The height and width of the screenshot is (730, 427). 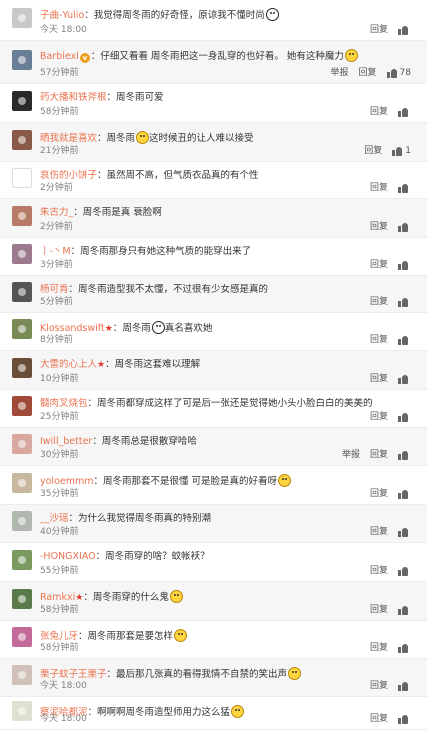 I want to click on username-link: 哀伤的小饼子, so click(x=68, y=175).